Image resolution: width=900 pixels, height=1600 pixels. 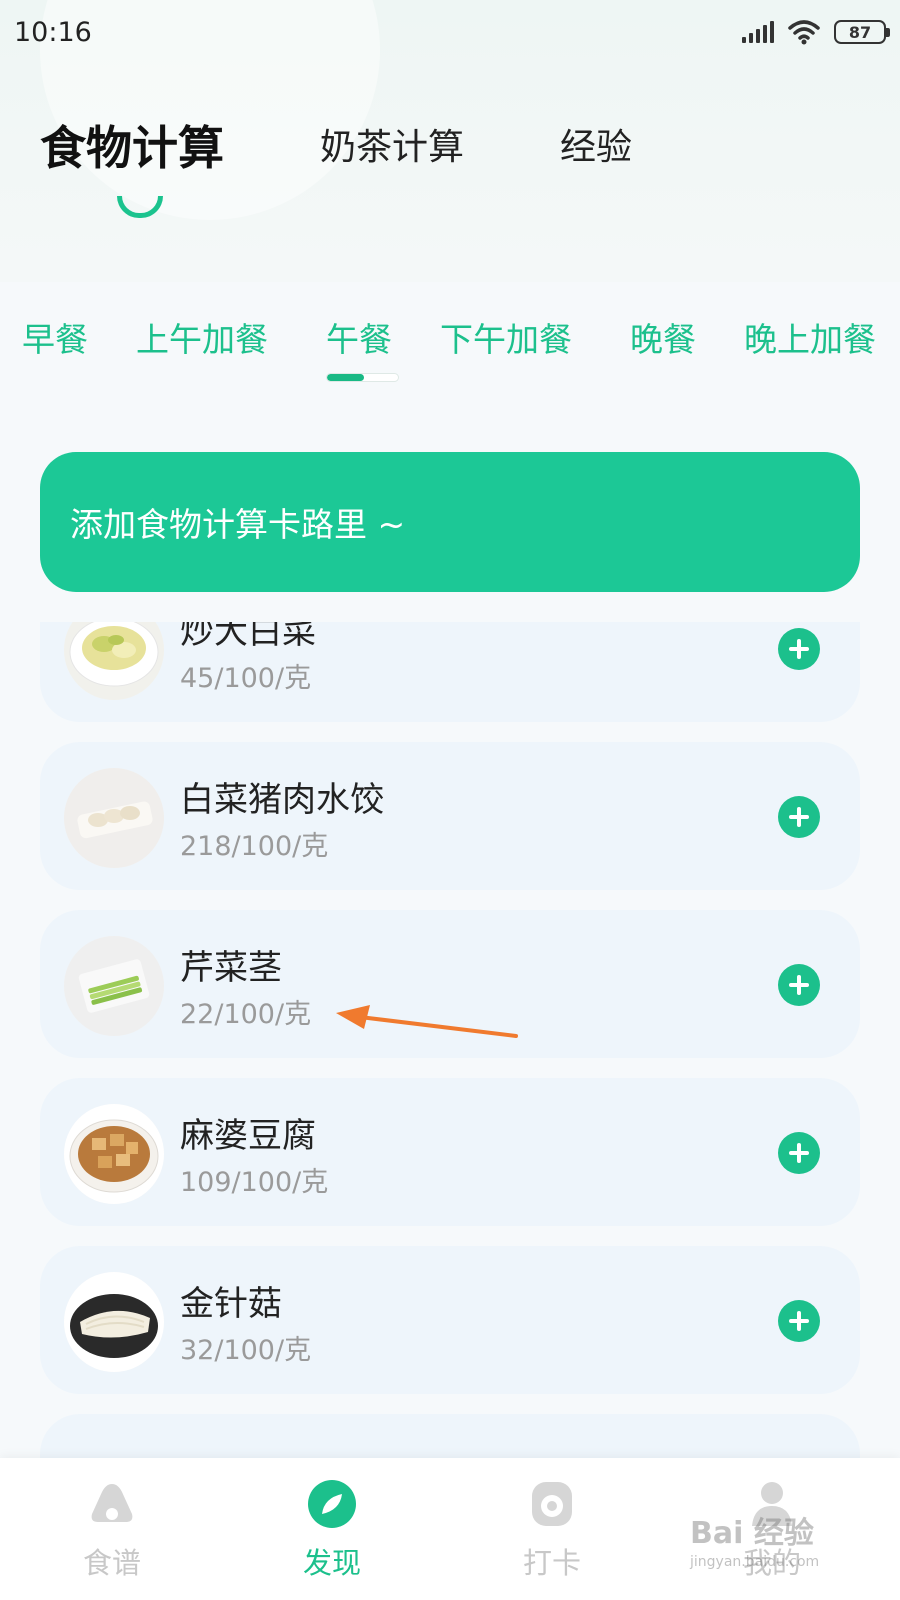 I want to click on wifi-icon, so click(x=804, y=32).